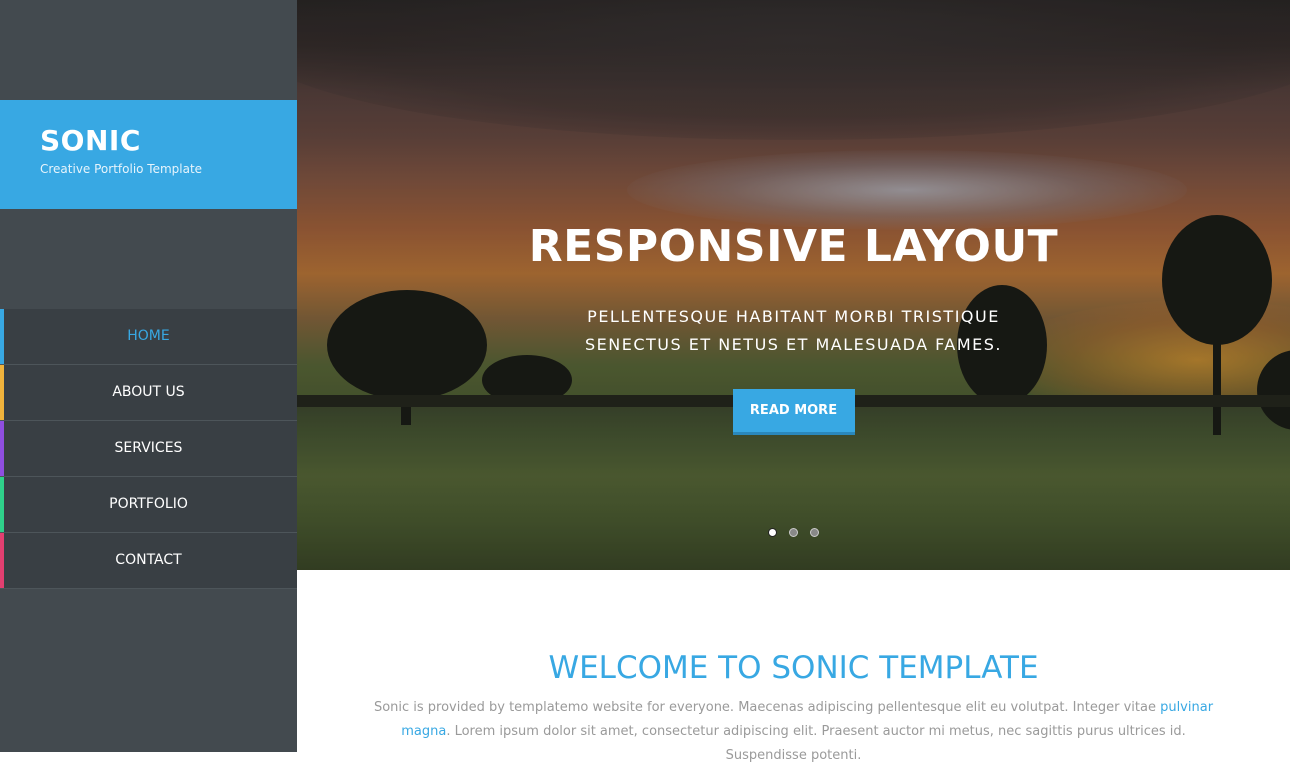 Image resolution: width=1290 pixels, height=768 pixels. I want to click on nav-item-services: SERVICES, so click(148, 449).